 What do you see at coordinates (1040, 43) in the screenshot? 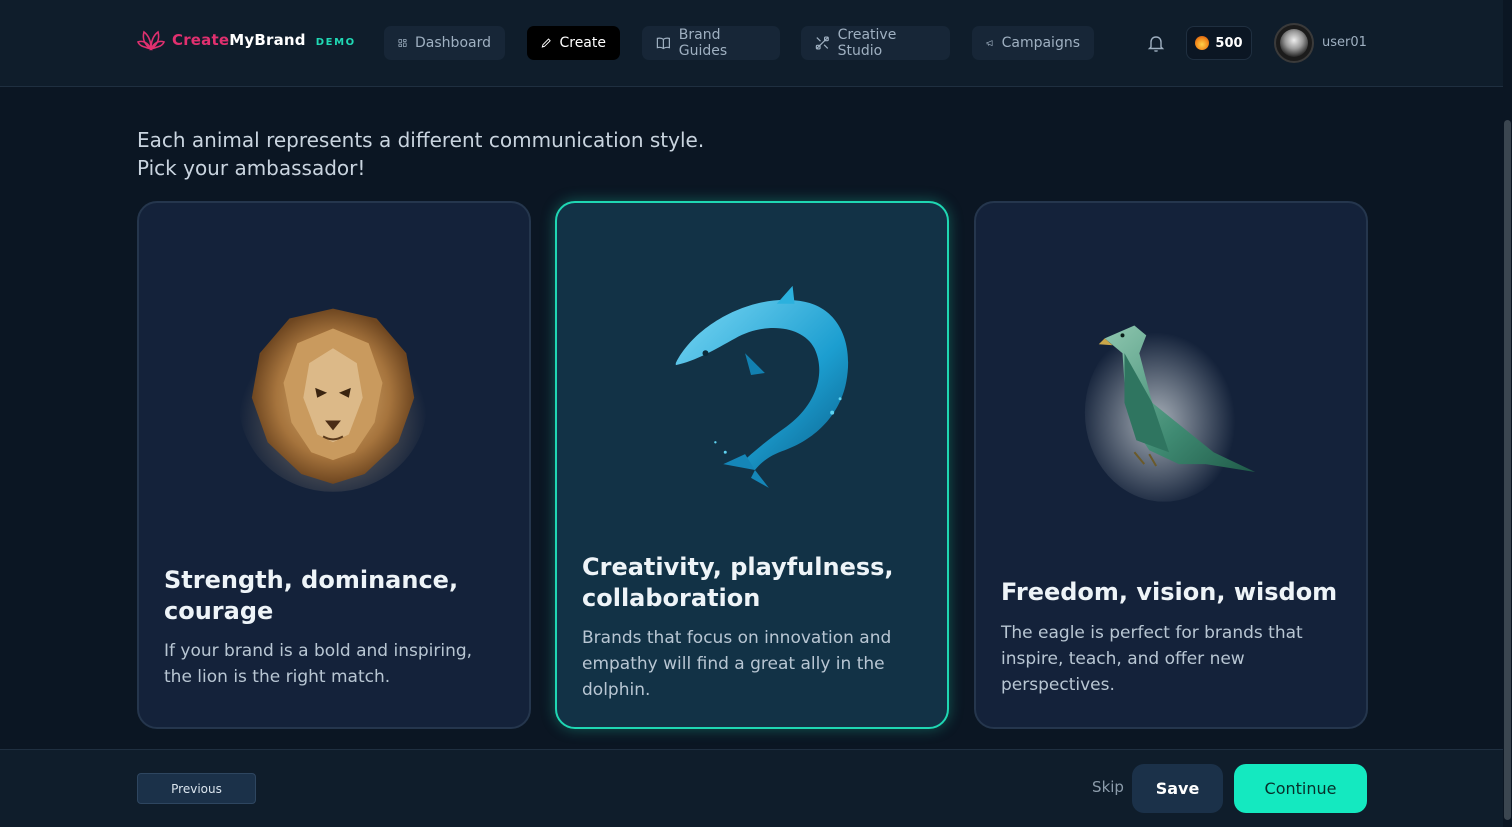
I see `nav-campaigns-label: Campaigns` at bounding box center [1040, 43].